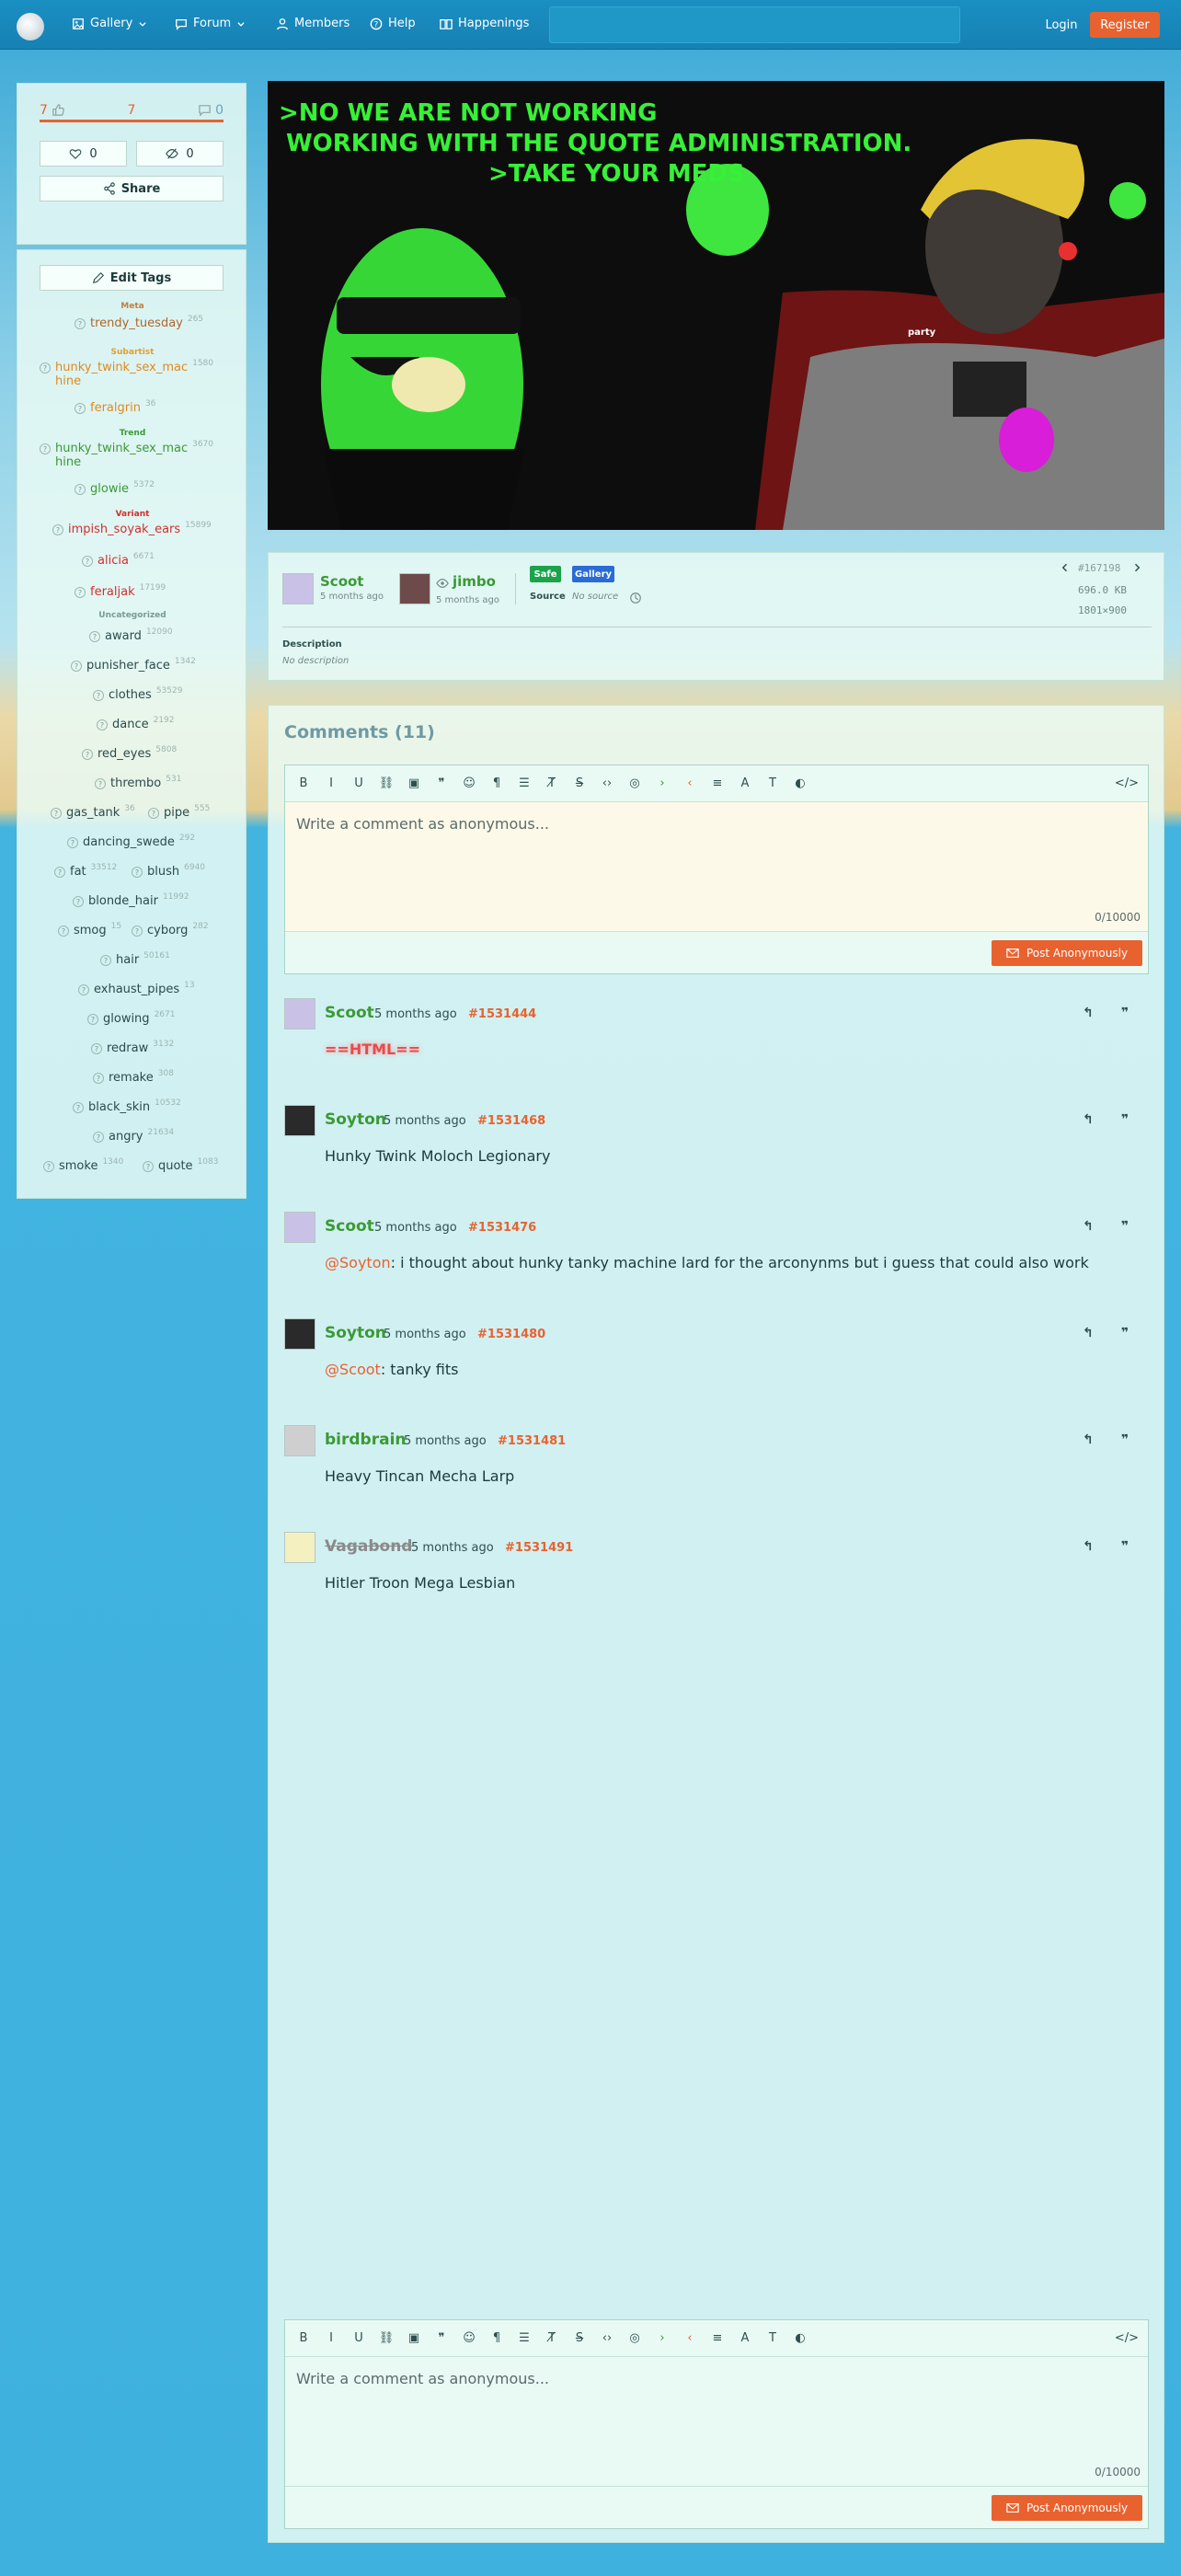  What do you see at coordinates (109, 23) in the screenshot?
I see `nav-gallery: Gallery` at bounding box center [109, 23].